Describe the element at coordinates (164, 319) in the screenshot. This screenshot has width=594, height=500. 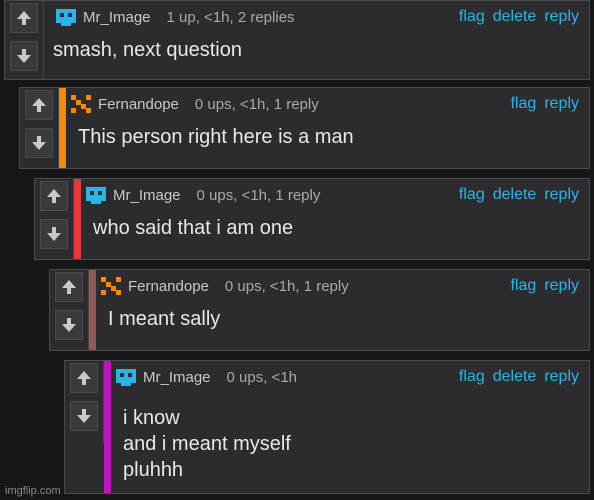
I see `comment-body: I meant sally` at that location.